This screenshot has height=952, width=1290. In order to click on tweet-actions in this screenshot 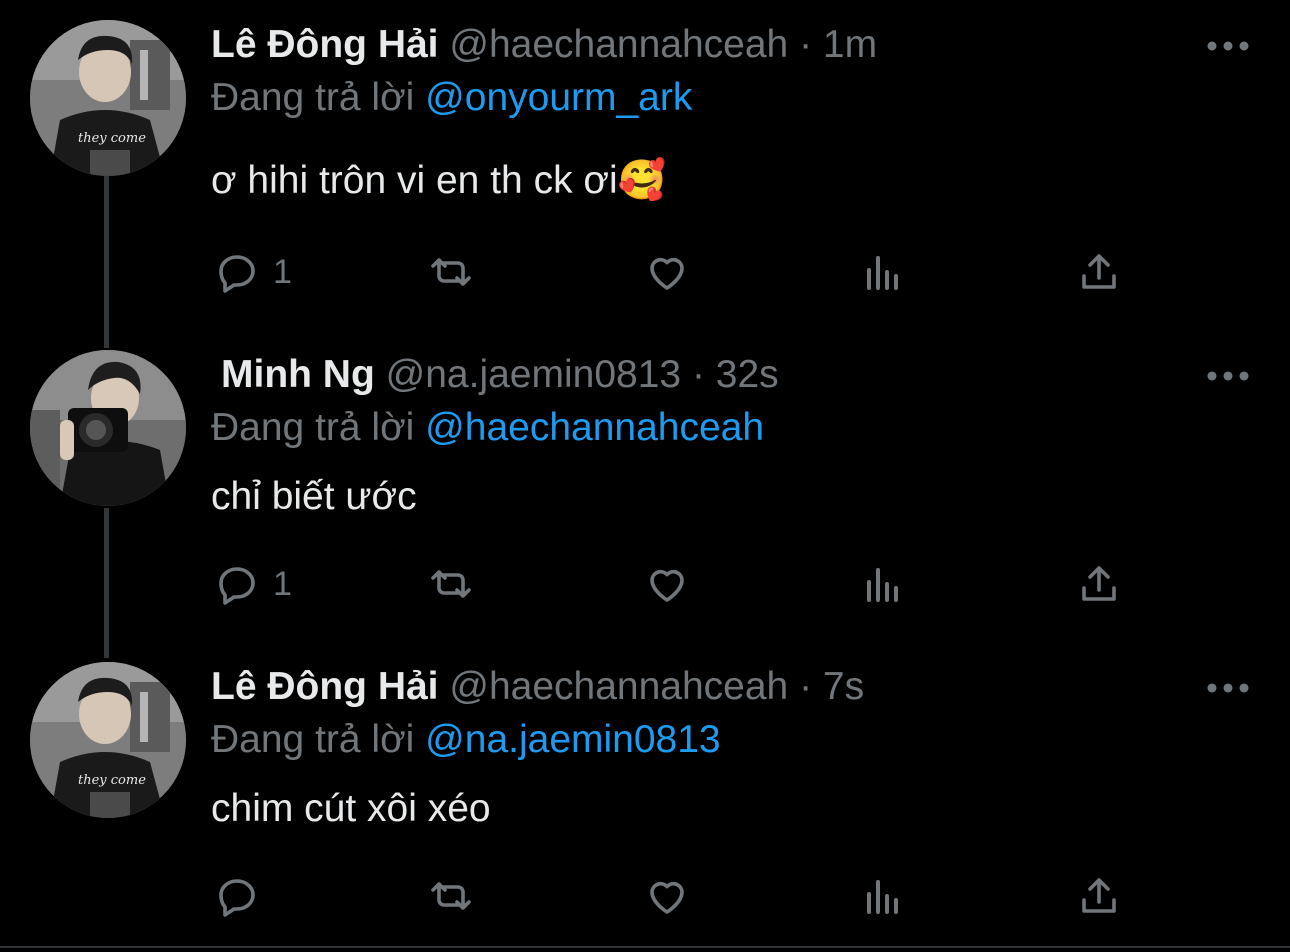, I will do `click(681, 896)`.